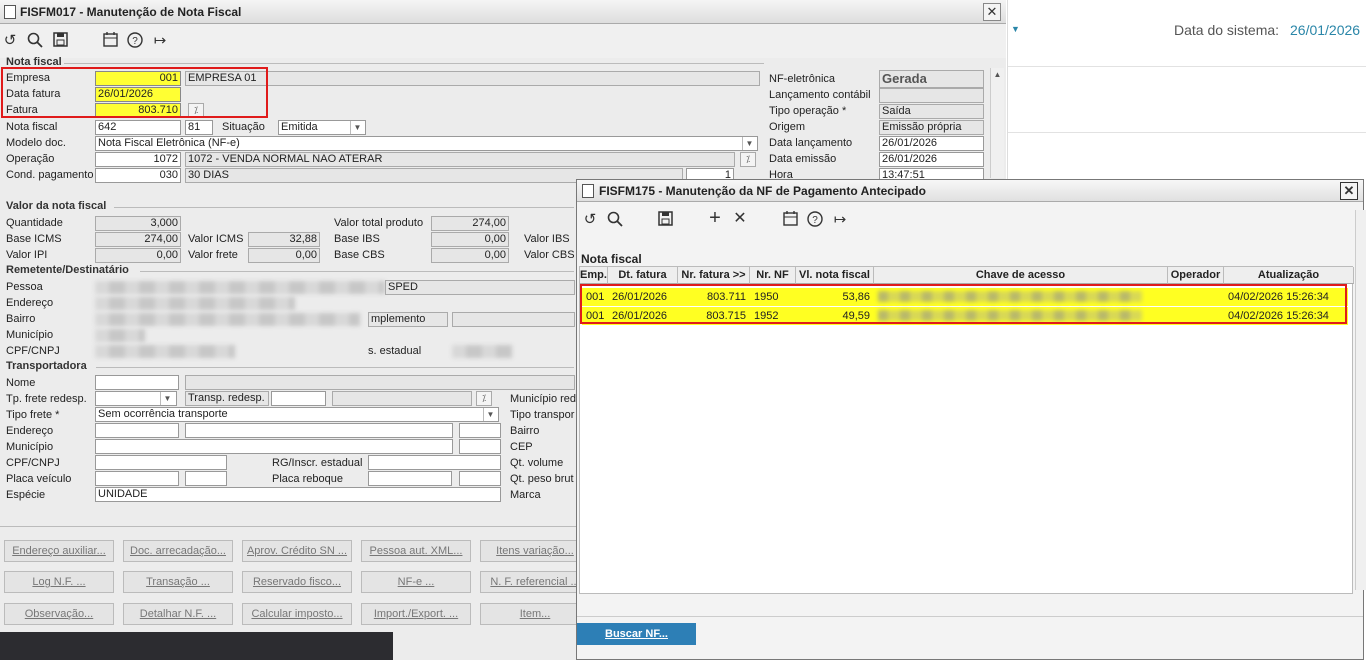 Image resolution: width=1366 pixels, height=660 pixels. I want to click on operacao-code-field: 1072, so click(138, 159).